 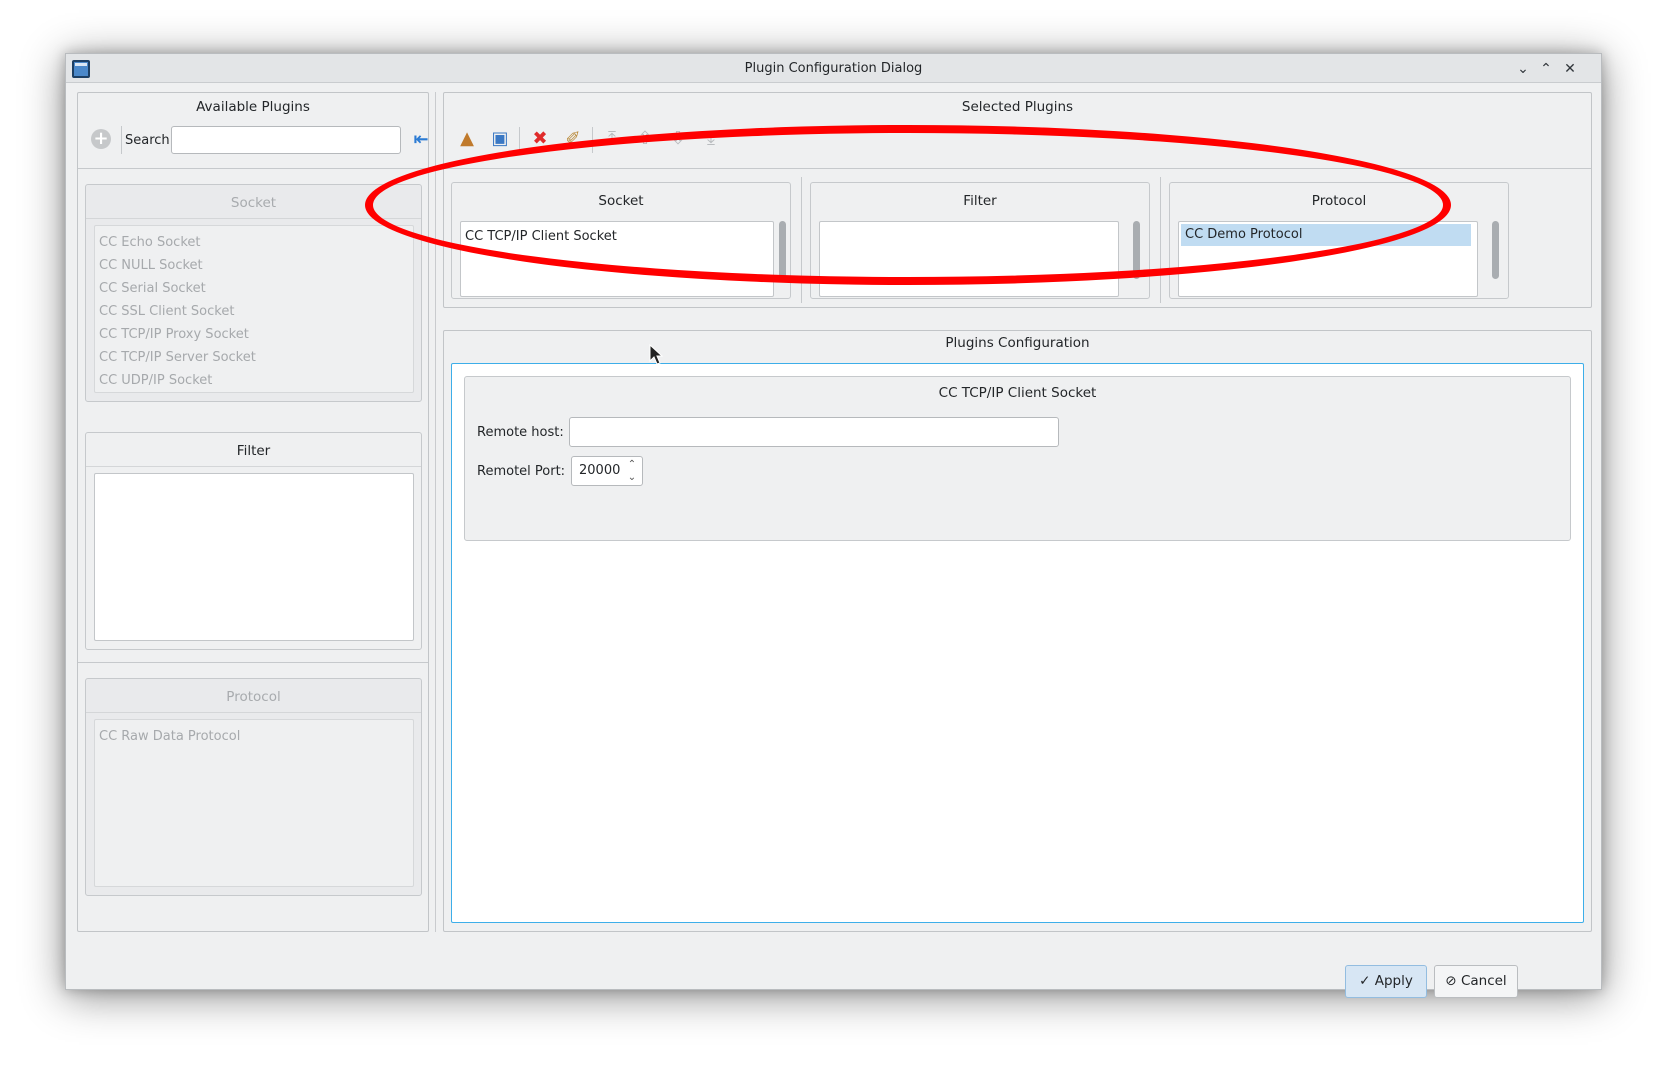 What do you see at coordinates (253, 107) in the screenshot?
I see `available-plugins-title: Available Plugins` at bounding box center [253, 107].